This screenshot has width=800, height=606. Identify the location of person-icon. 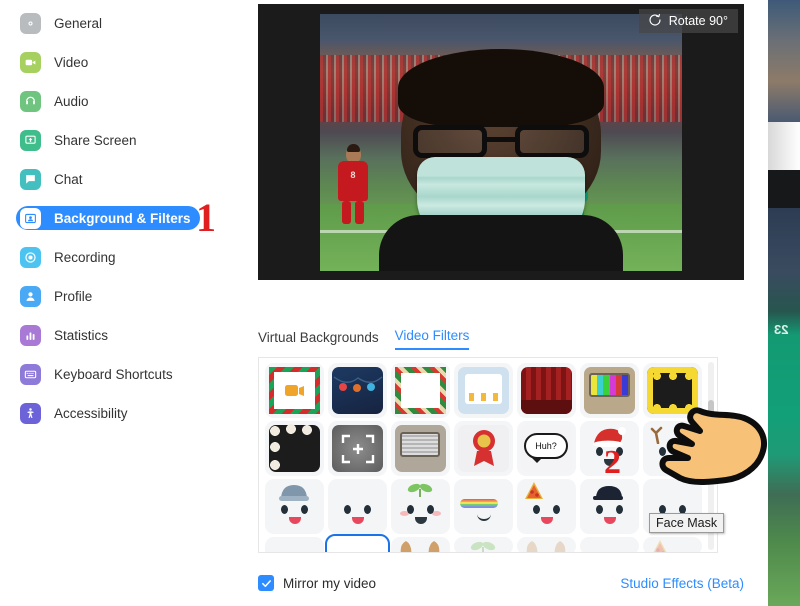
(30, 296).